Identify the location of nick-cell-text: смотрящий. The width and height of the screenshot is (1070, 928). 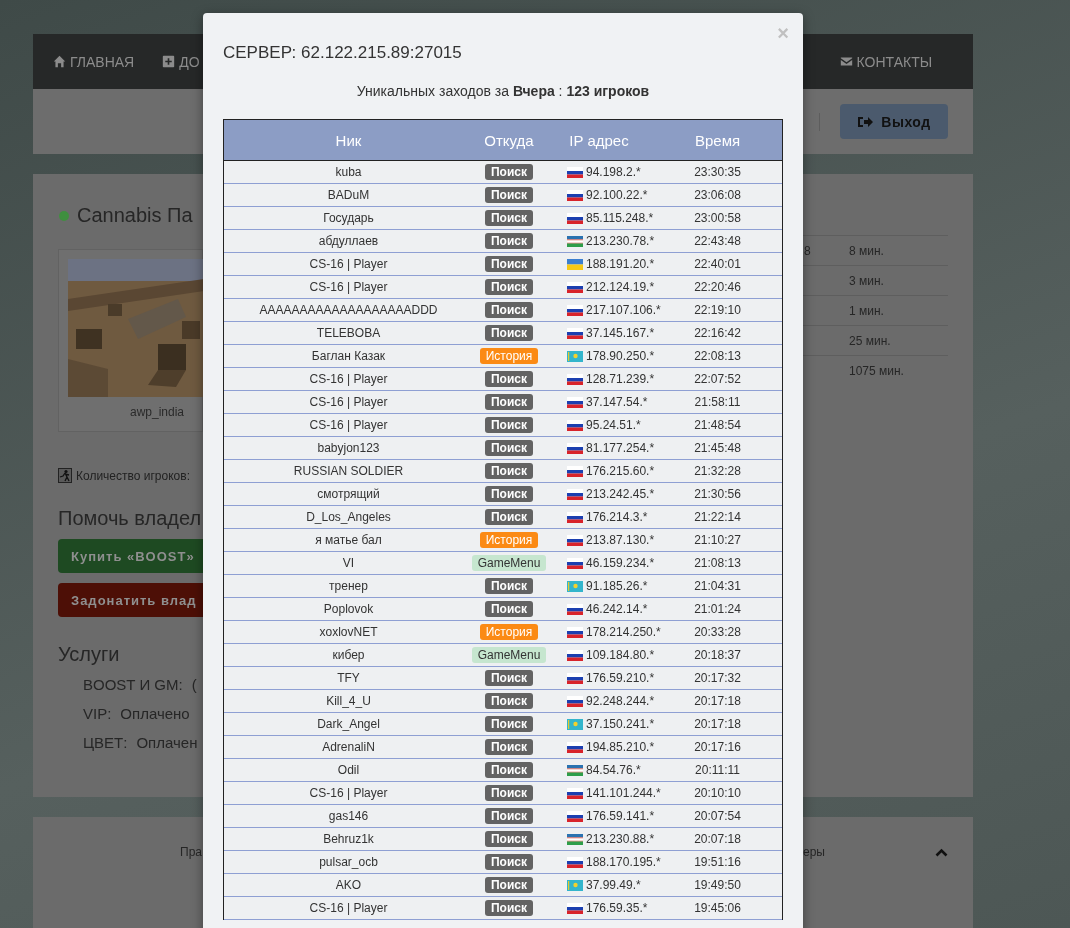
(348, 494).